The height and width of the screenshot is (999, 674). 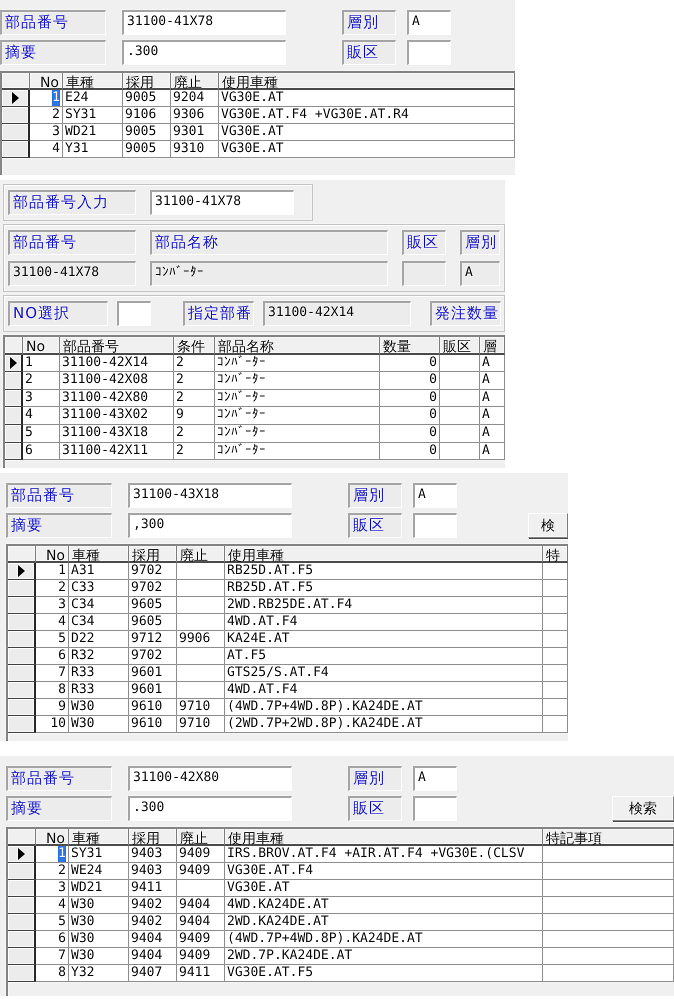 What do you see at coordinates (99, 588) in the screenshot?
I see `table-cell: C33` at bounding box center [99, 588].